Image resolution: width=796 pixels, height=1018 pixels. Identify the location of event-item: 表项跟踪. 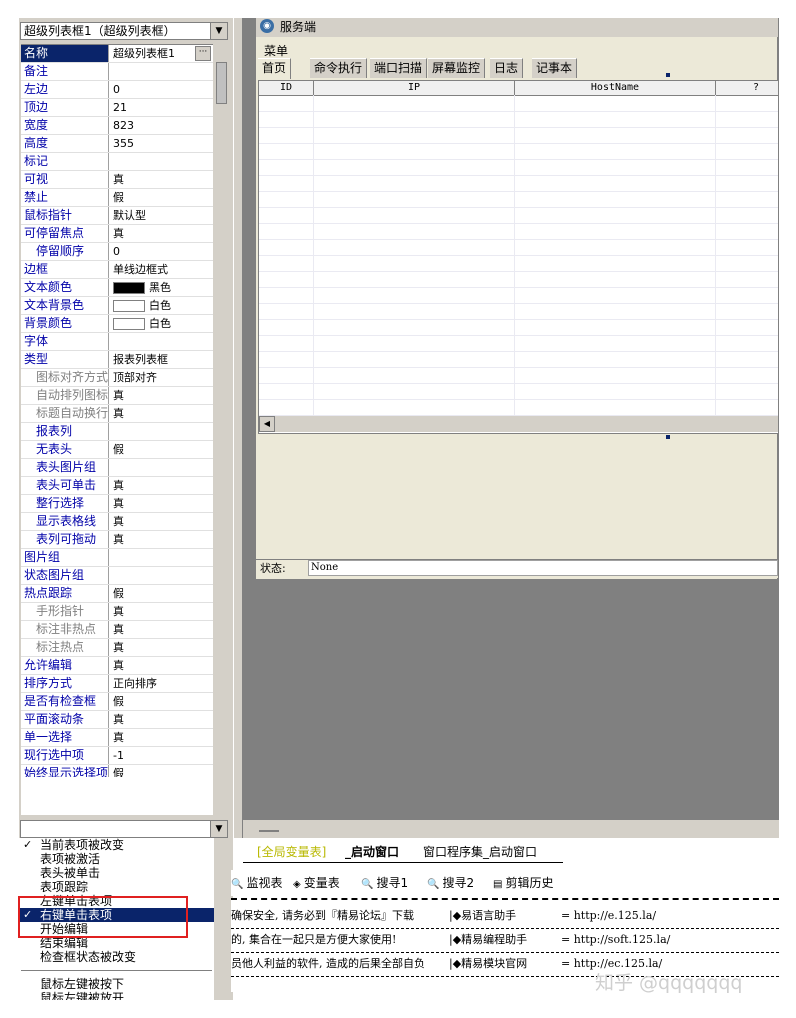
(116, 887).